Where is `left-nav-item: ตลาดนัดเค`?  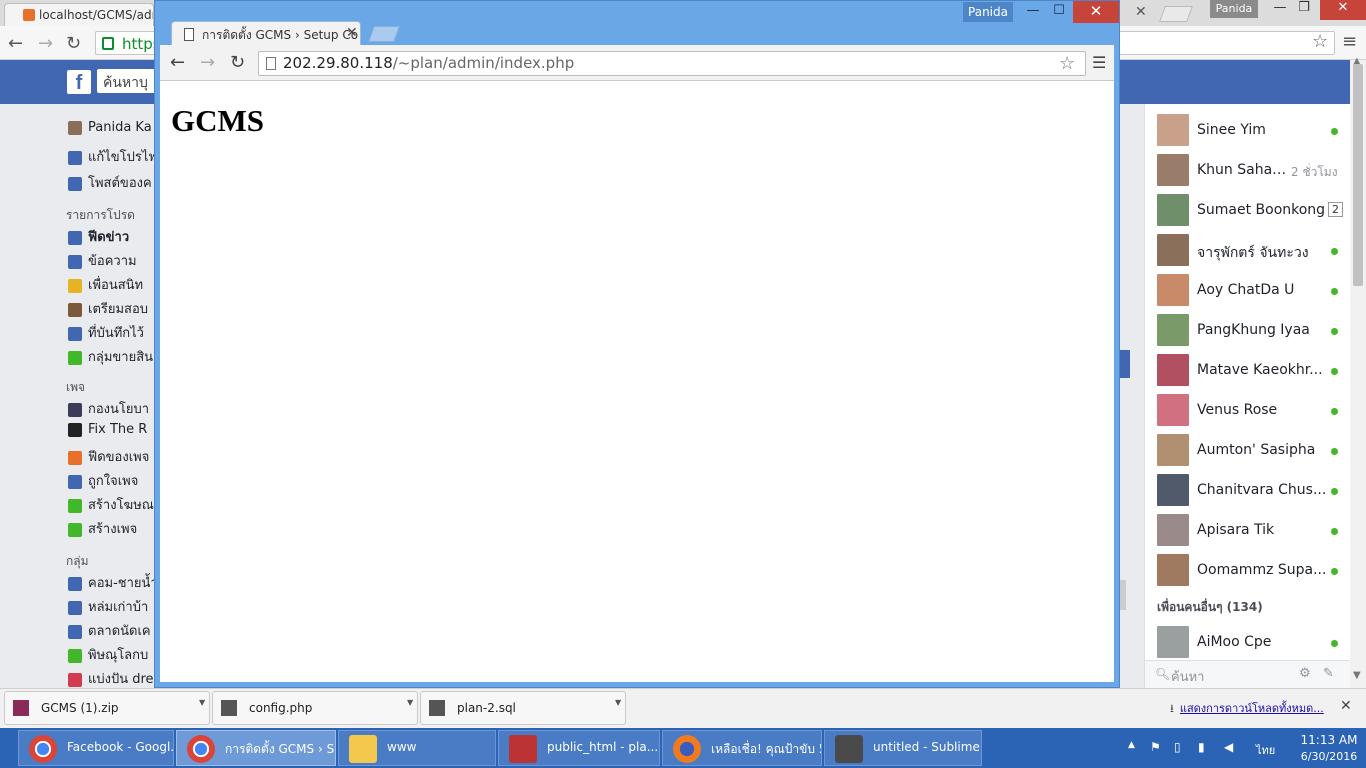 left-nav-item: ตลาดนัดเค is located at coordinates (109, 630).